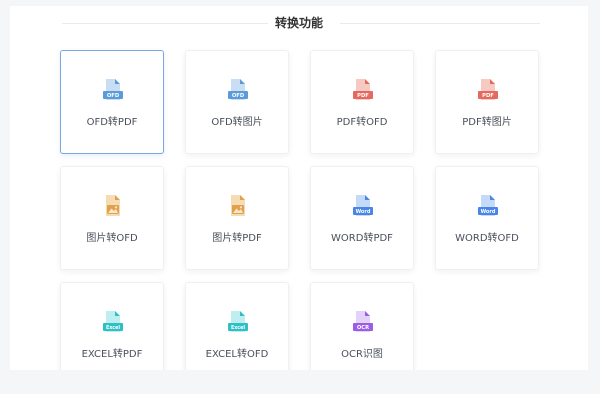 The height and width of the screenshot is (394, 600). I want to click on card-image-to-ofd: 图片转OFD, so click(112, 218).